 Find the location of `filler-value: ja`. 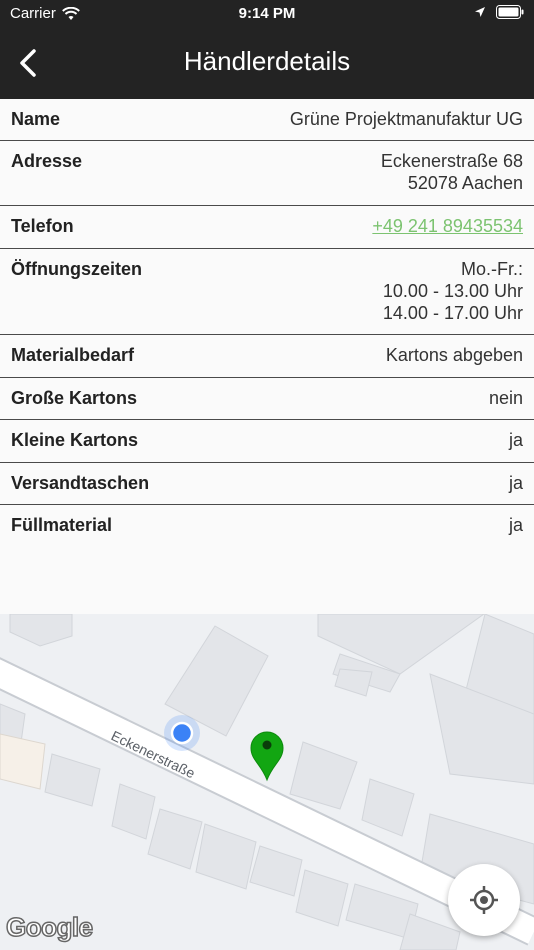

filler-value: ja is located at coordinates (515, 525).